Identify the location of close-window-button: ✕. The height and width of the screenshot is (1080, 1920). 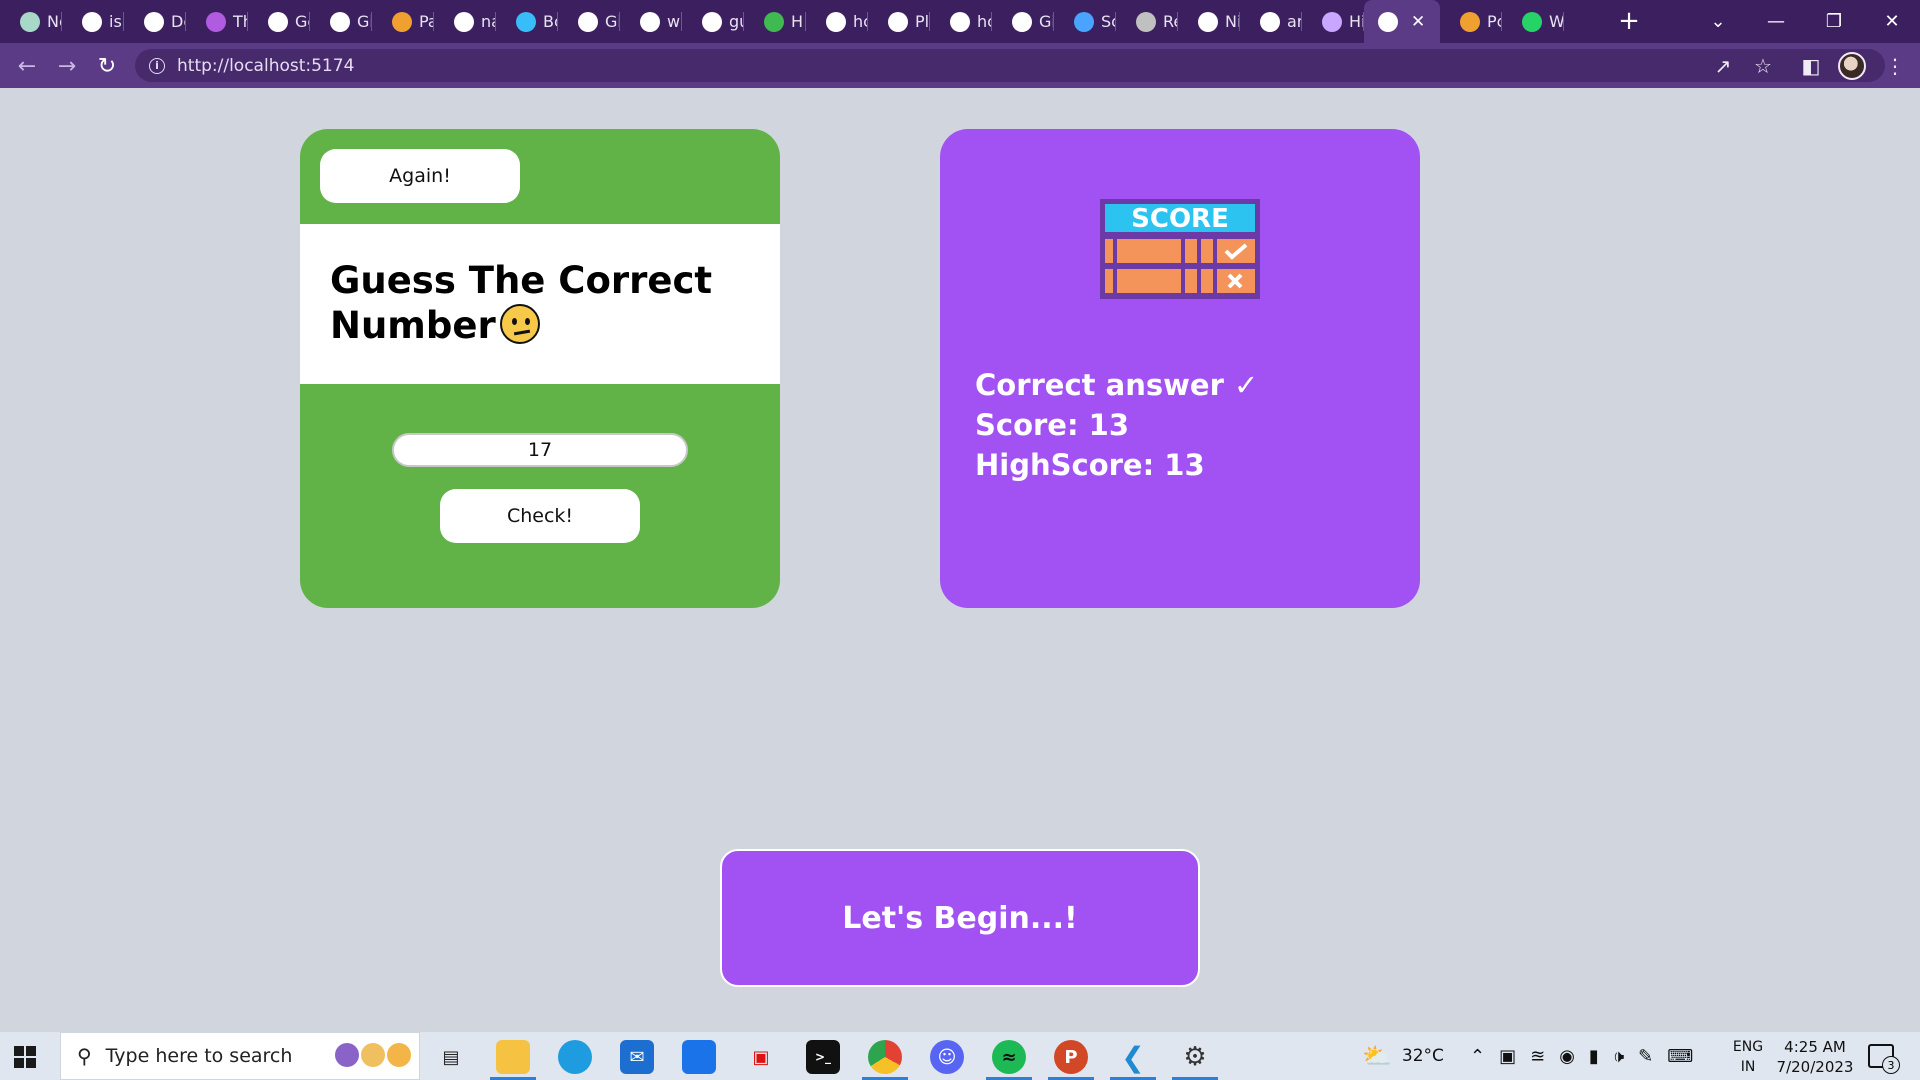
(1892, 21).